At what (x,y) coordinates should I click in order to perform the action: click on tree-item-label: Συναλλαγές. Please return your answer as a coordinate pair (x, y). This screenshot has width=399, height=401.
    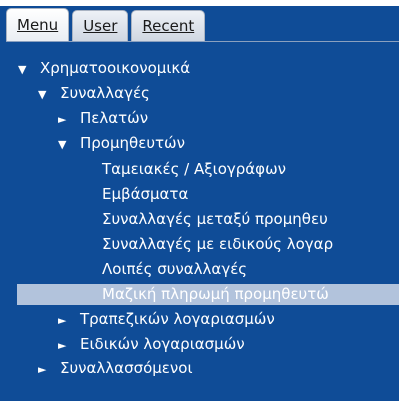
    Looking at the image, I should click on (105, 93).